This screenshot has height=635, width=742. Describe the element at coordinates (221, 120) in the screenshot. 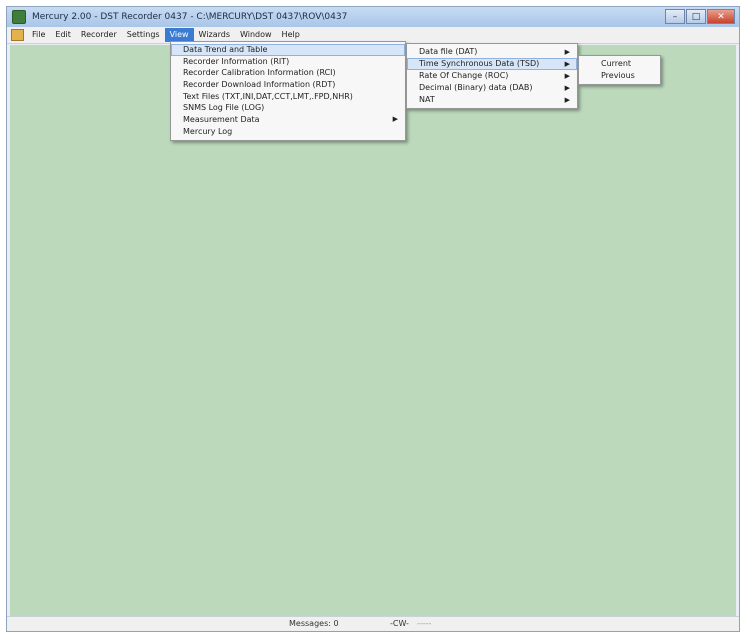

I see `view-menu-item-label: Measurement Data` at that location.